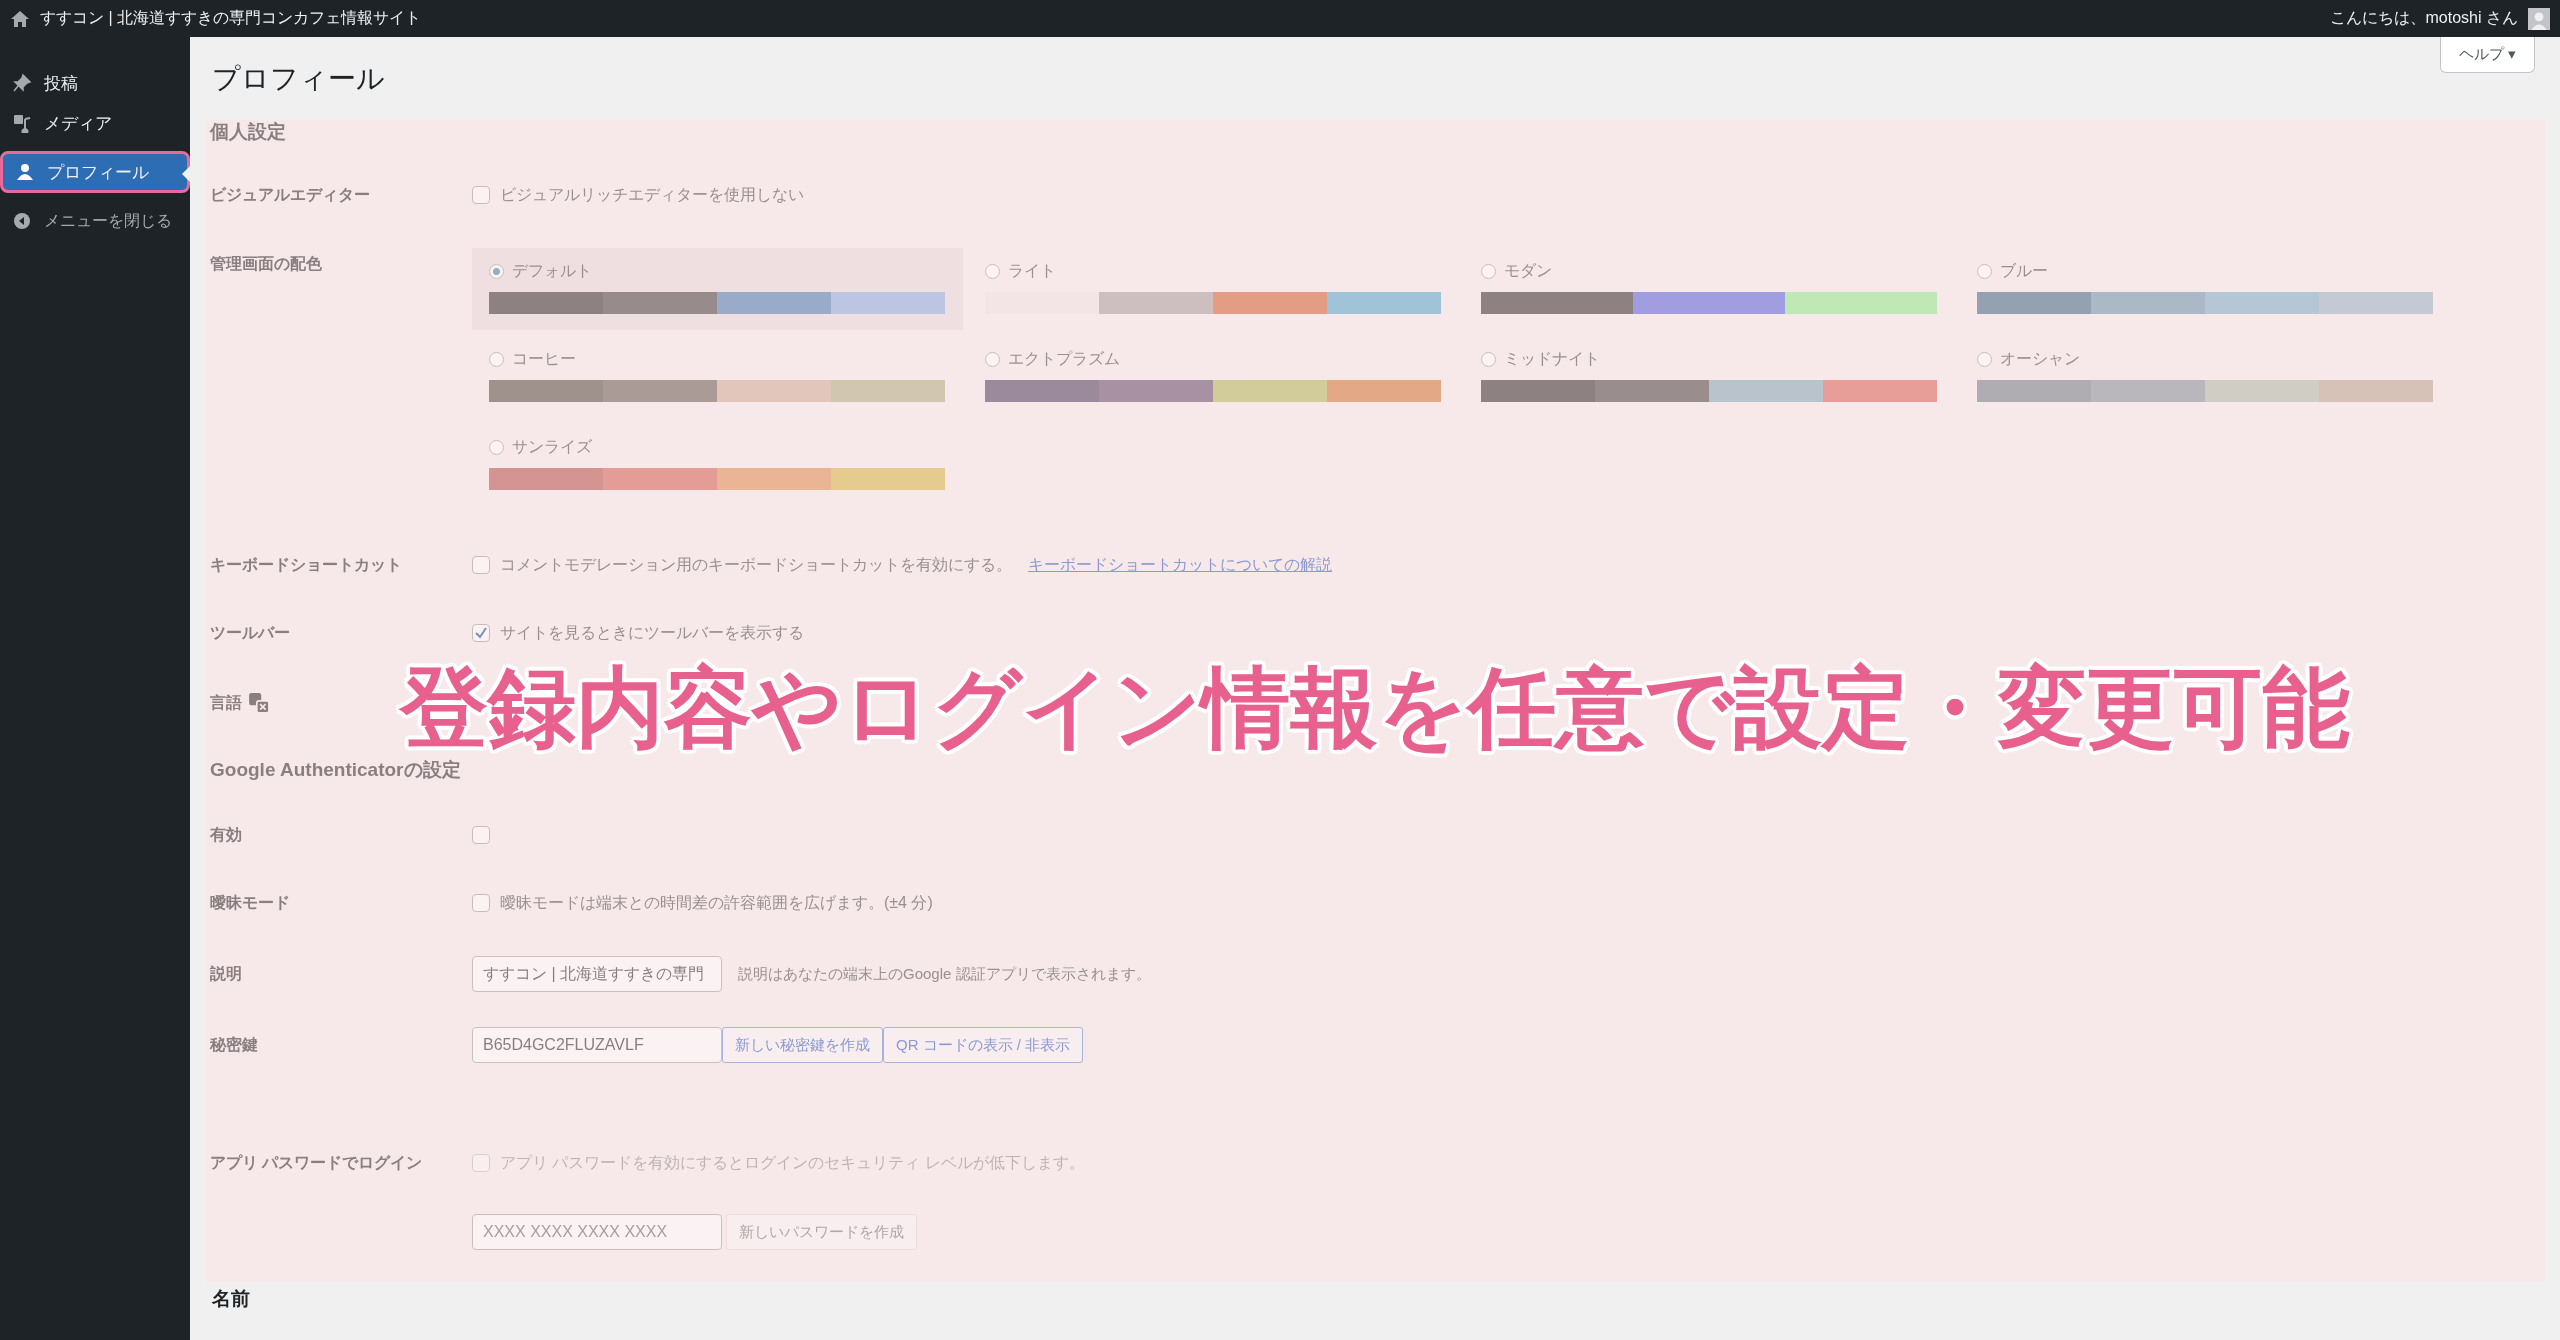  I want to click on scheme-name: エクトプラズム, so click(1064, 358).